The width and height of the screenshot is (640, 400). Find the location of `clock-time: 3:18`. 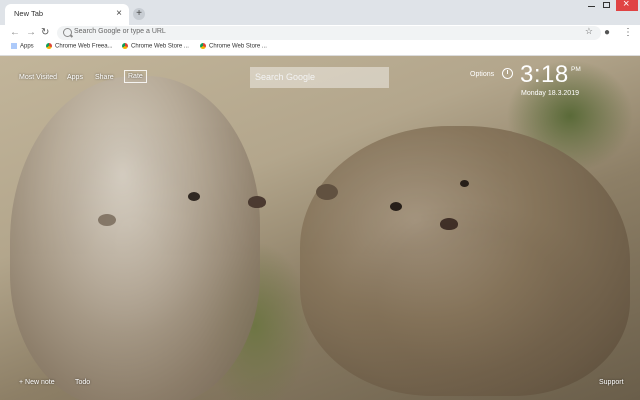

clock-time: 3:18 is located at coordinates (544, 74).